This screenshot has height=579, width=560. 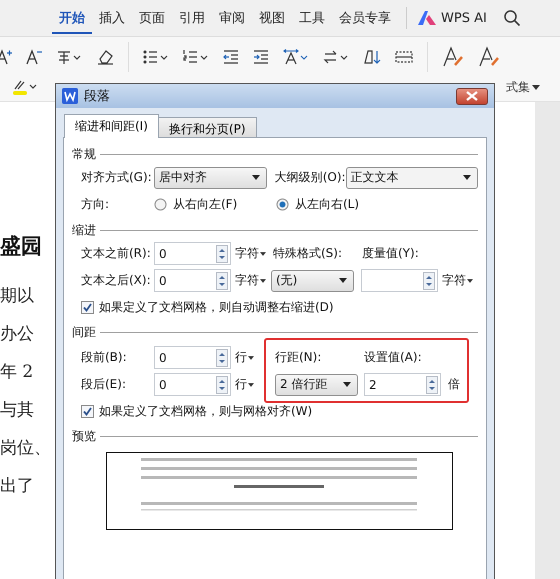 What do you see at coordinates (453, 57) in the screenshot?
I see `style-pen-icon` at bounding box center [453, 57].